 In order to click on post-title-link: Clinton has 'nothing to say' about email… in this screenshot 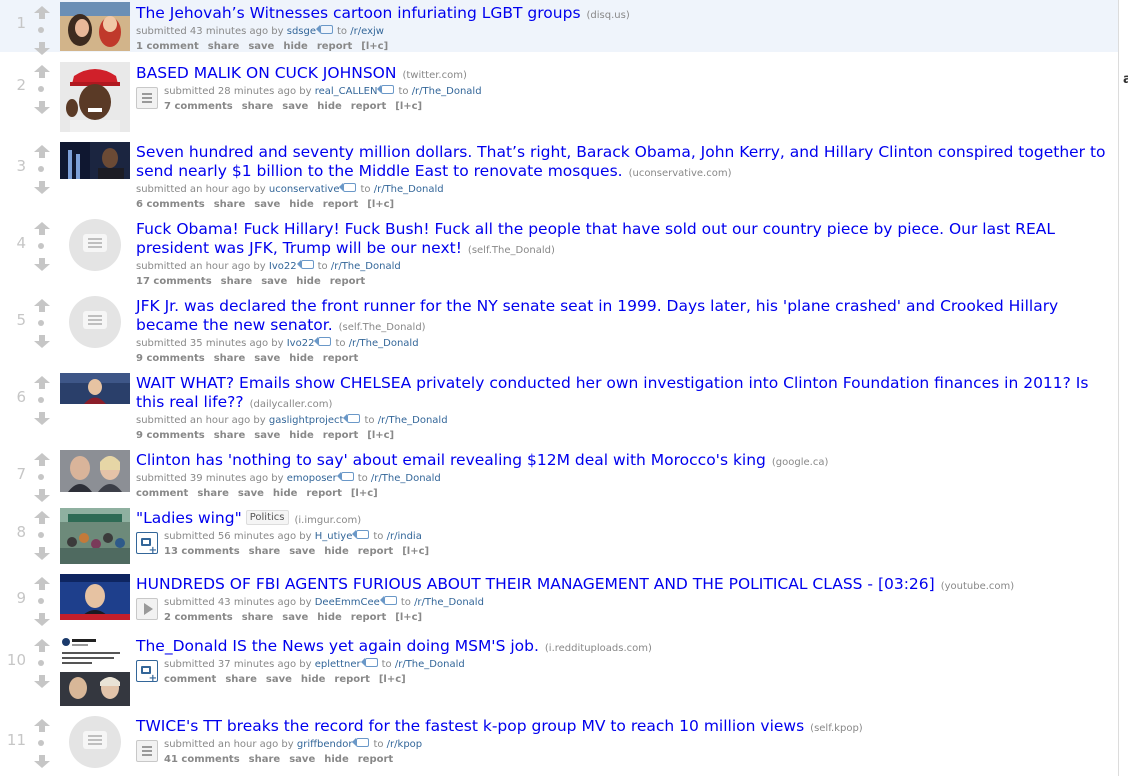, I will do `click(451, 460)`.